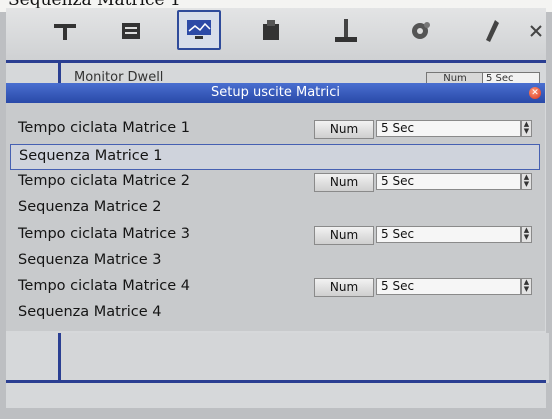  What do you see at coordinates (274, 182) in the screenshot?
I see `row-tempo-ciclata-2: Tempo ciclata Matrice 2 Num 5 Sec ▲ ▼` at bounding box center [274, 182].